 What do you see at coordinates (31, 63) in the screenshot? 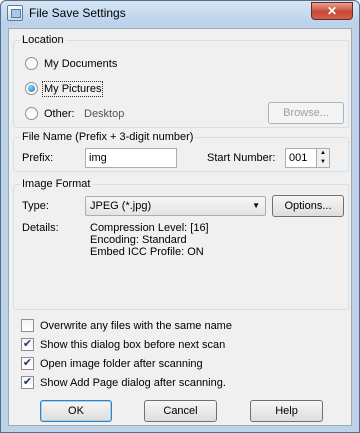
I see `my-documents-radio` at bounding box center [31, 63].